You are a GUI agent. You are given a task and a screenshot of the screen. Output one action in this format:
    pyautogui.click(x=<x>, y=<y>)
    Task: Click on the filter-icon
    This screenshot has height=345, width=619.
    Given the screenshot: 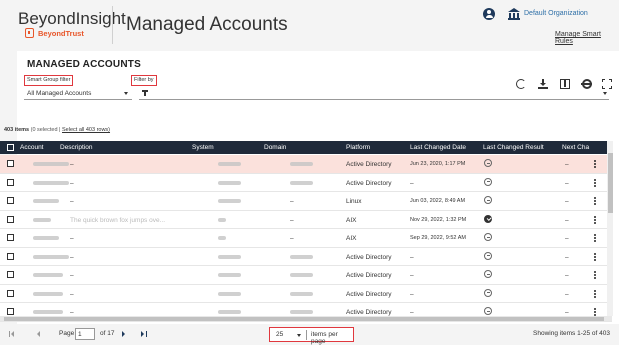 What is the action you would take?
    pyautogui.click(x=145, y=93)
    